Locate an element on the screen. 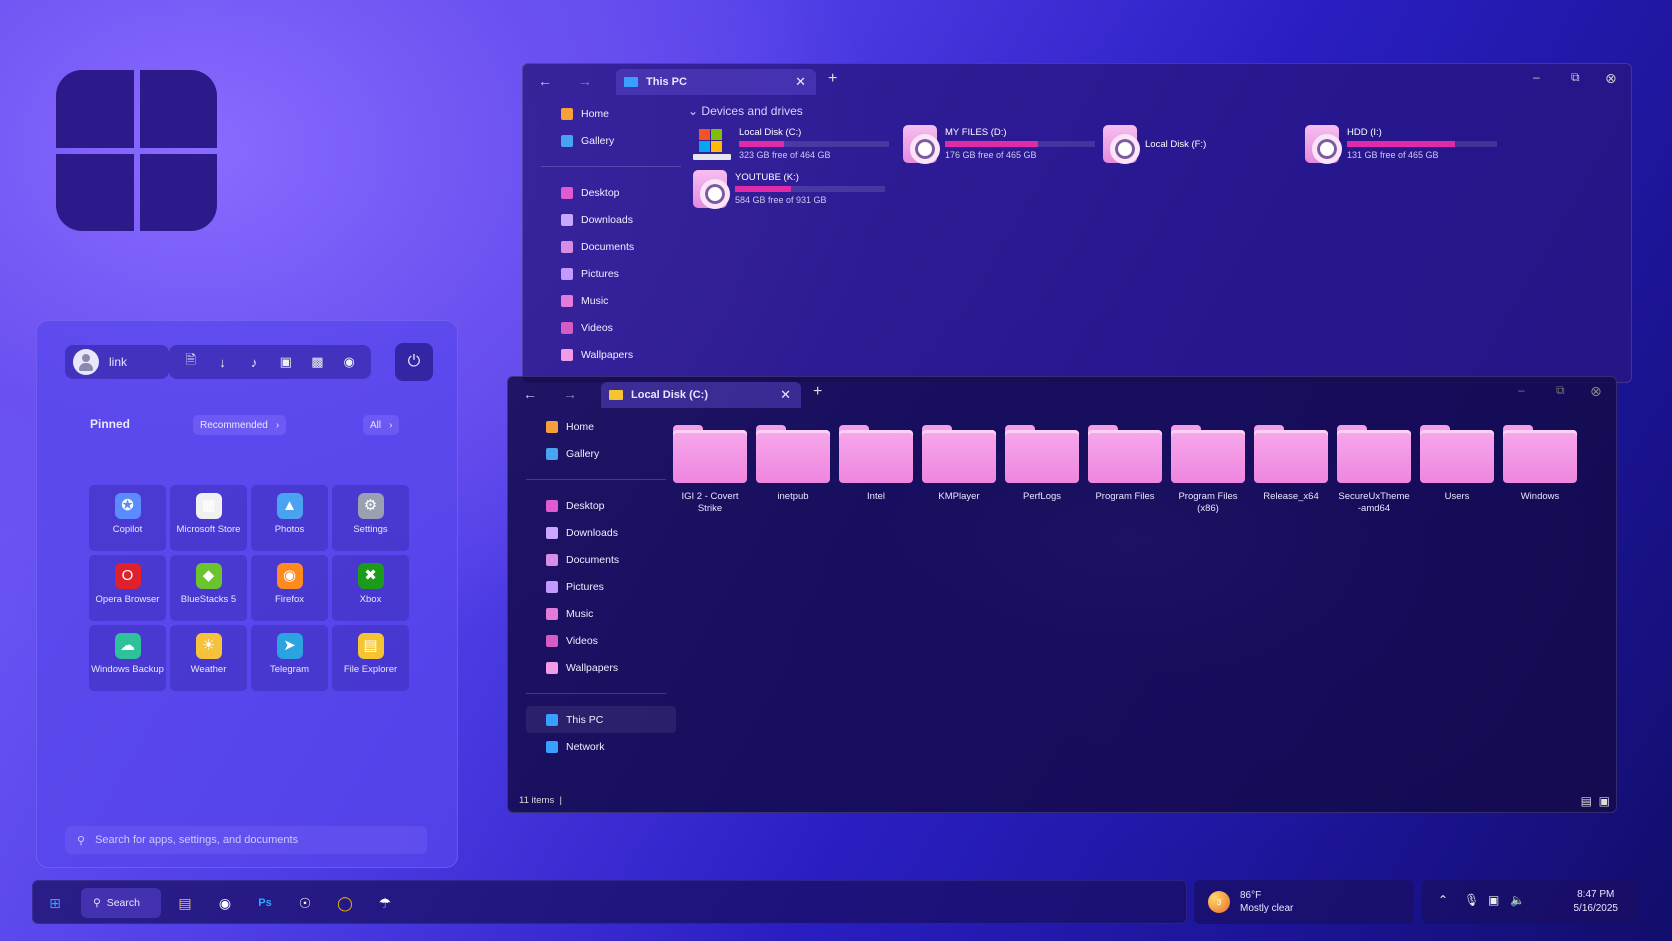  pinned-app-opera-browser: O Opera Browser is located at coordinates (127, 588).